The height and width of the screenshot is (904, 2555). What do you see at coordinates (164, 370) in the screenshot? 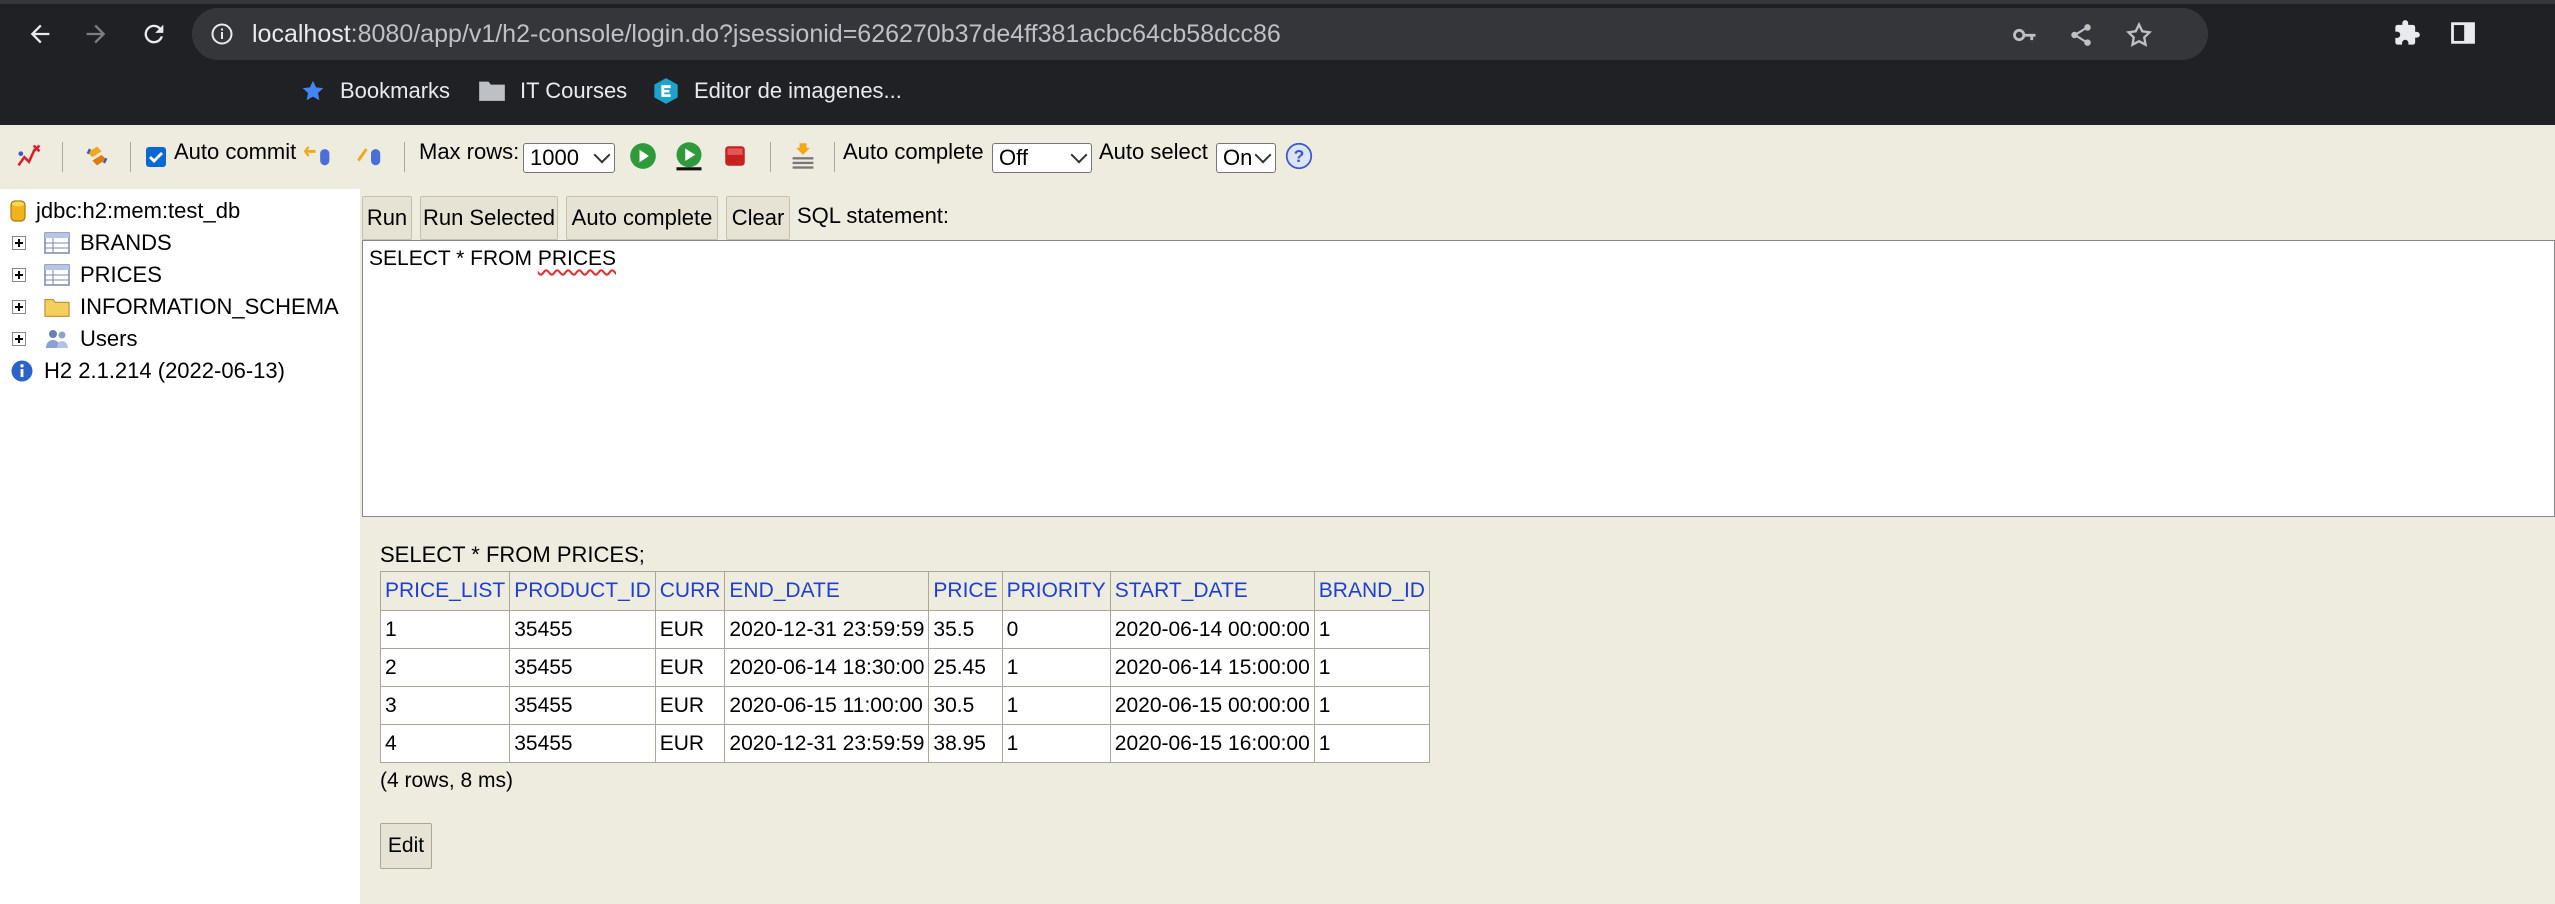
I see `version-label: H2 2.1.214 (2022-06-13)` at bounding box center [164, 370].